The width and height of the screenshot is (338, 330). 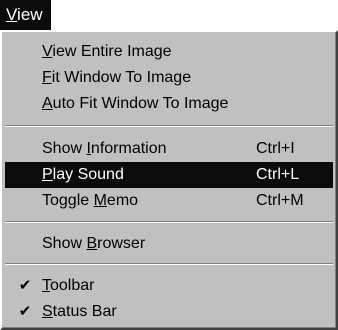 I want to click on menu-item-shortcut: Ctrl+L, so click(x=278, y=174).